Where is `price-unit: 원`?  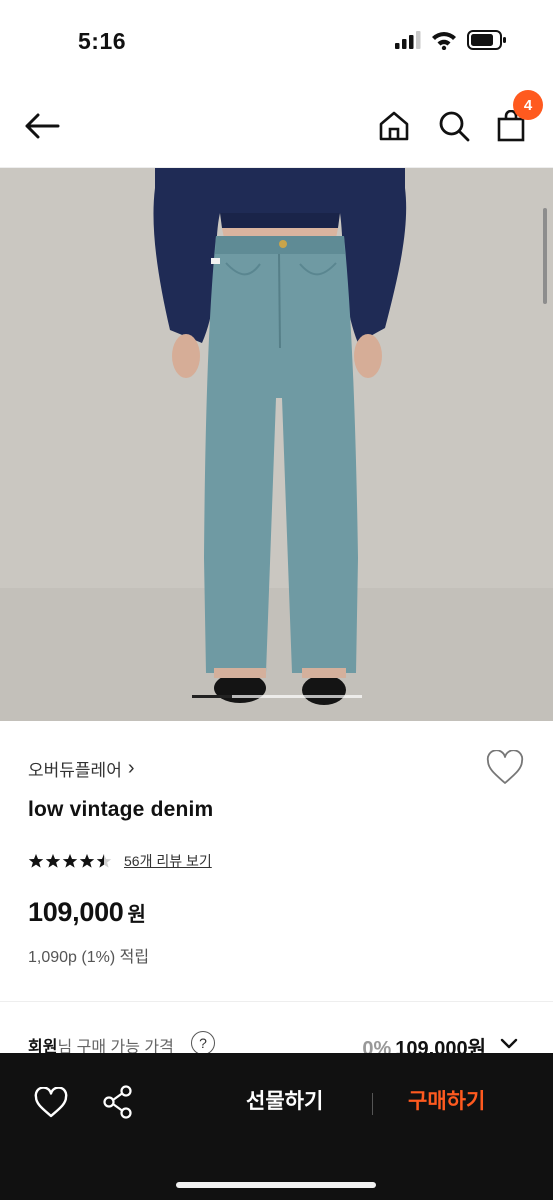
price-unit: 원 is located at coordinates (136, 915).